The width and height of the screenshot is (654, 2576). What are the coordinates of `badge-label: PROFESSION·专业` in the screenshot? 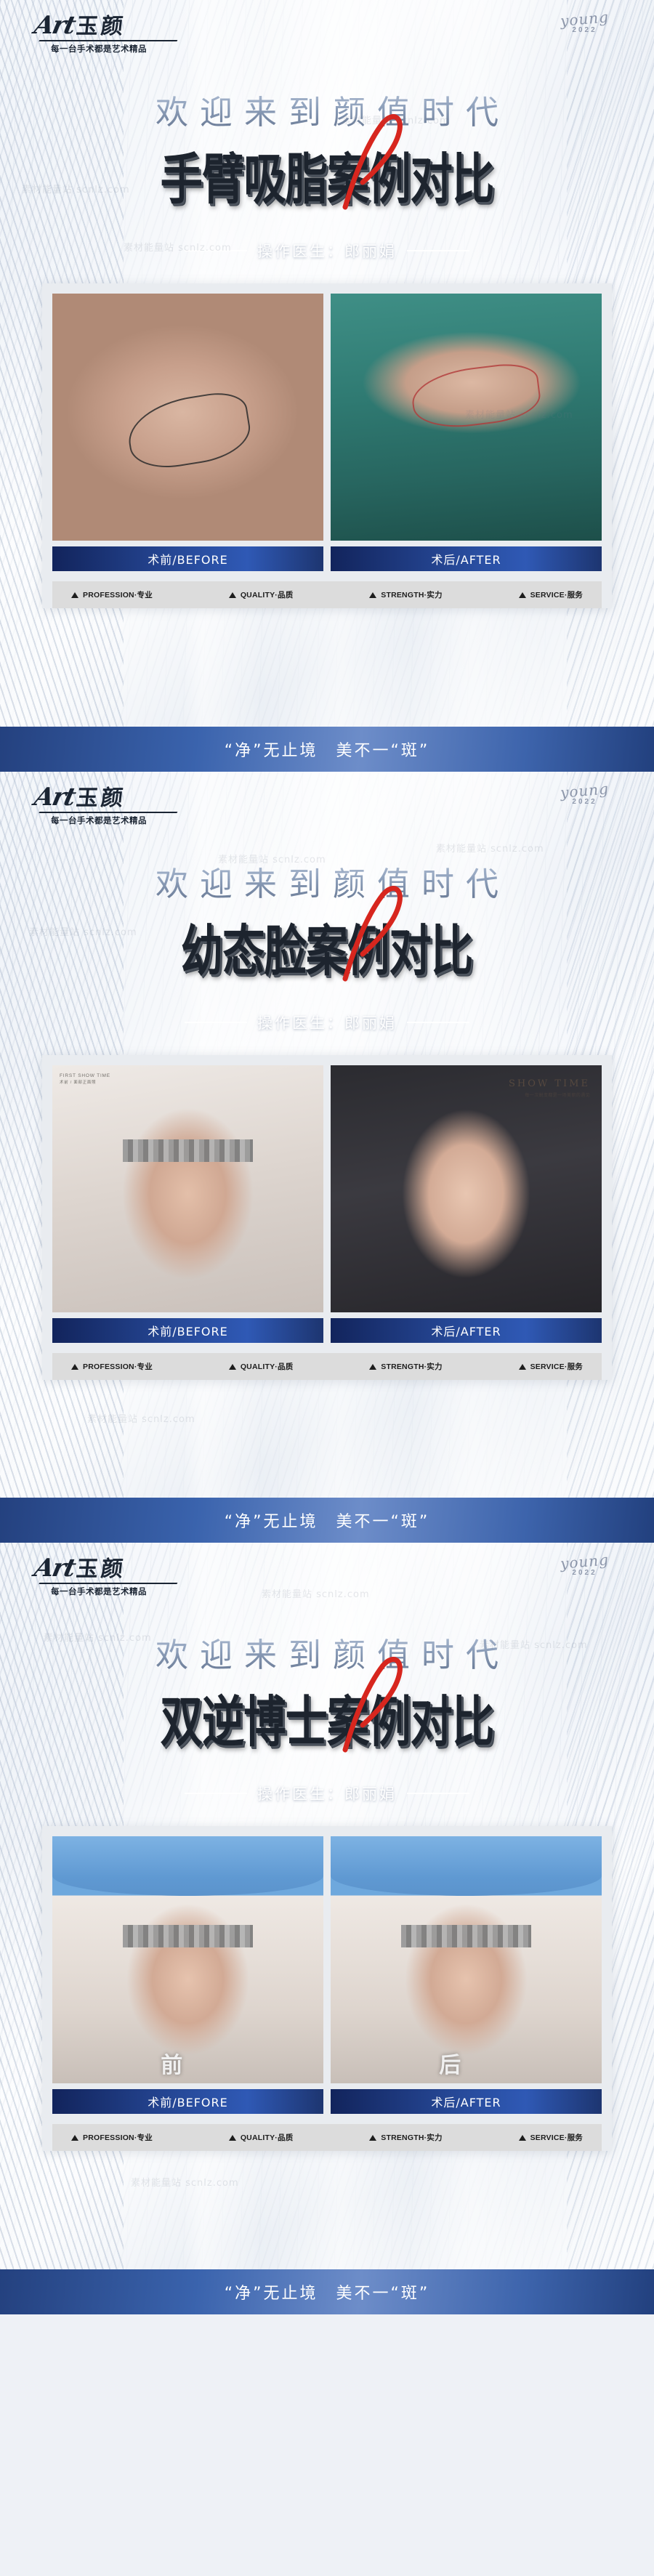 It's located at (118, 595).